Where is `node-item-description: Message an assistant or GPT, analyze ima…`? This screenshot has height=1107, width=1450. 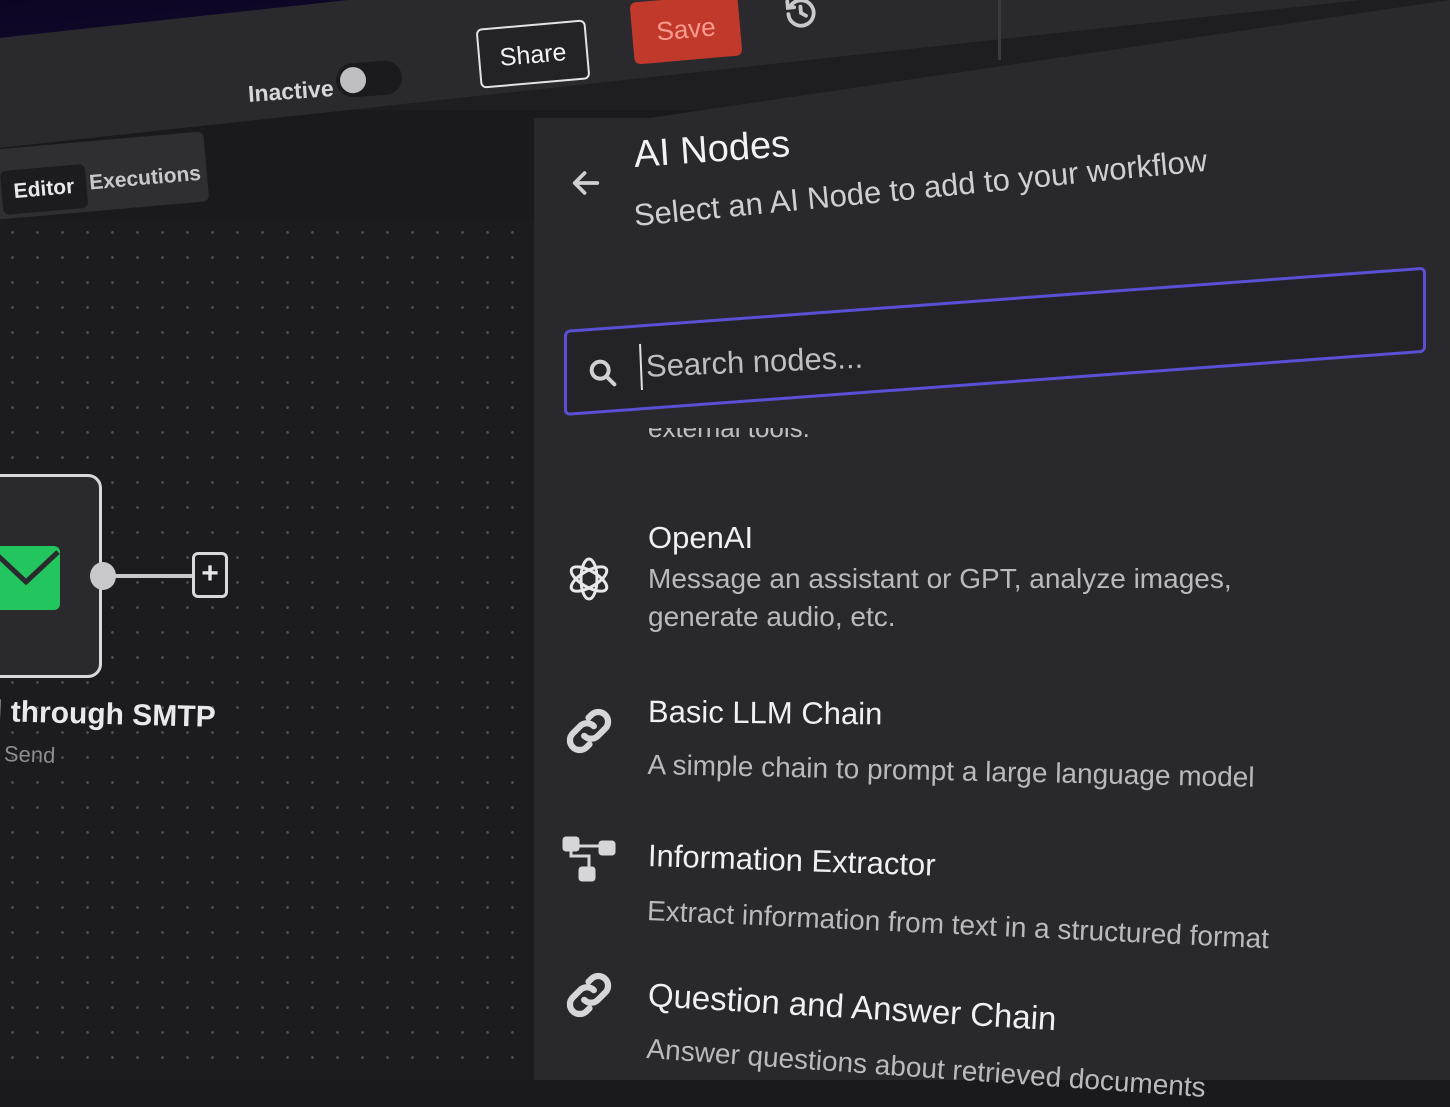
node-item-description: Message an assistant or GPT, analyze ima… is located at coordinates (940, 597).